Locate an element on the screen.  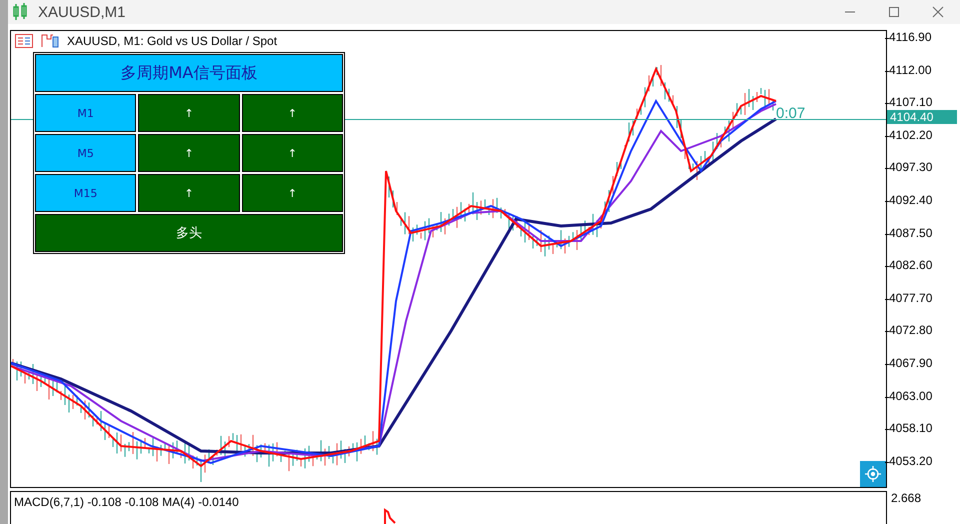
list-icon is located at coordinates (24, 41).